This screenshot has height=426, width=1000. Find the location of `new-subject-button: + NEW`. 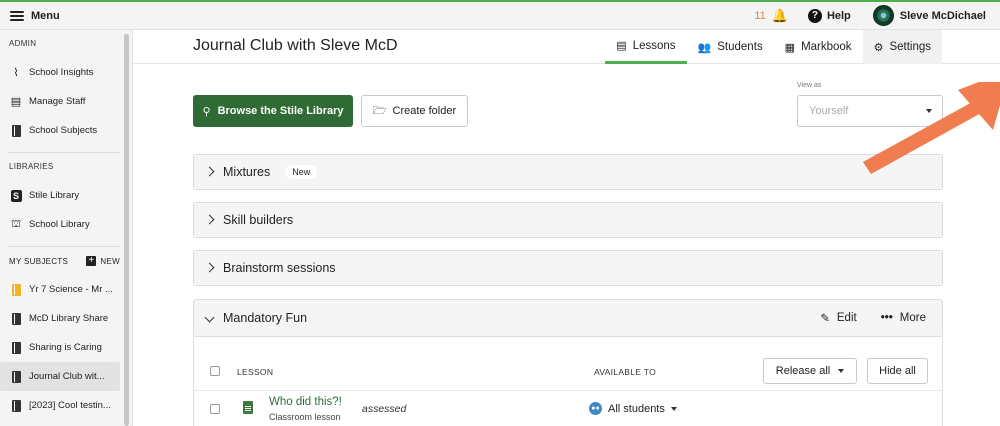

new-subject-button: + NEW is located at coordinates (103, 261).